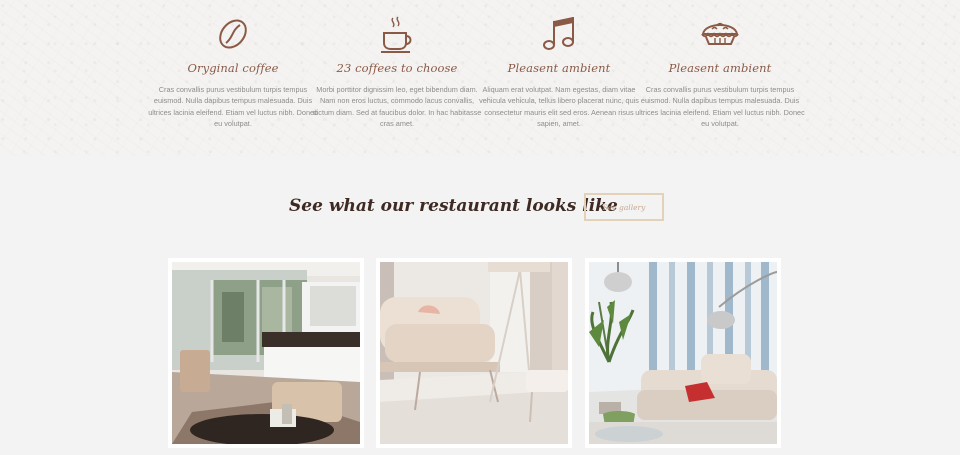 This screenshot has width=960, height=455. I want to click on coffee-cup-icon, so click(397, 34).